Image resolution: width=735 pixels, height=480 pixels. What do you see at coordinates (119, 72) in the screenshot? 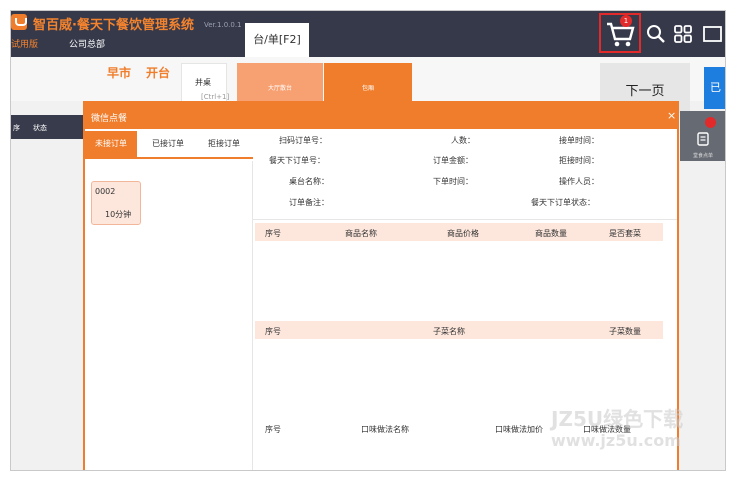
I see `market-label: 早市` at bounding box center [119, 72].